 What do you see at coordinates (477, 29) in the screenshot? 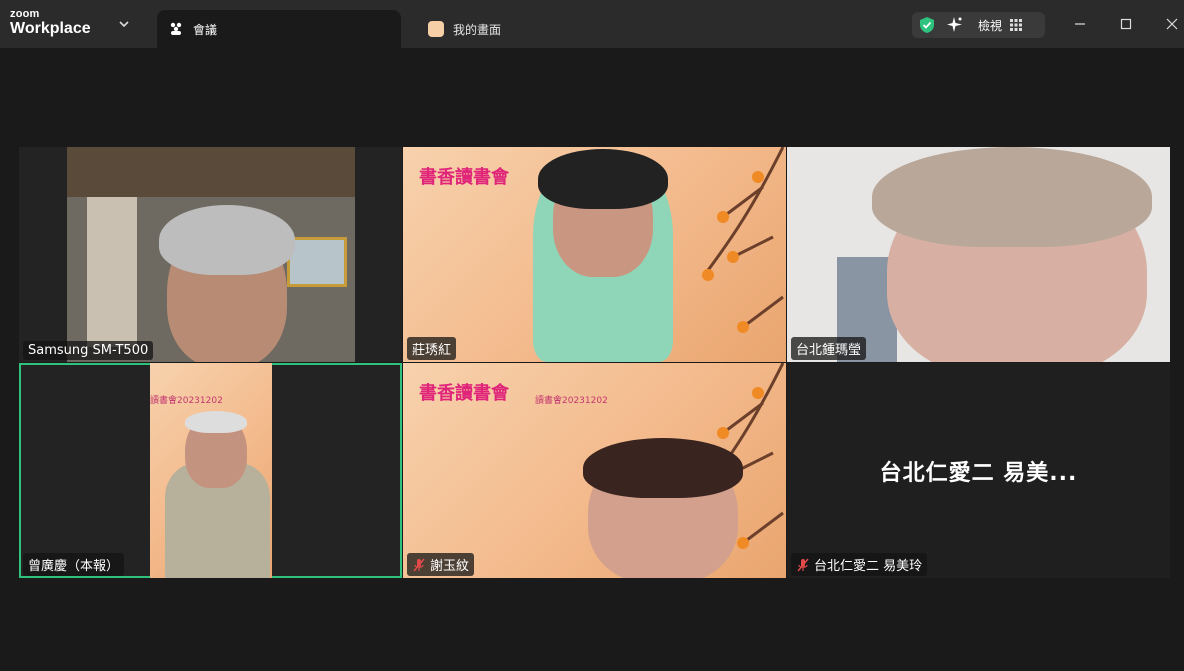
I see `tab-my-screen-label: 我的畫面` at bounding box center [477, 29].